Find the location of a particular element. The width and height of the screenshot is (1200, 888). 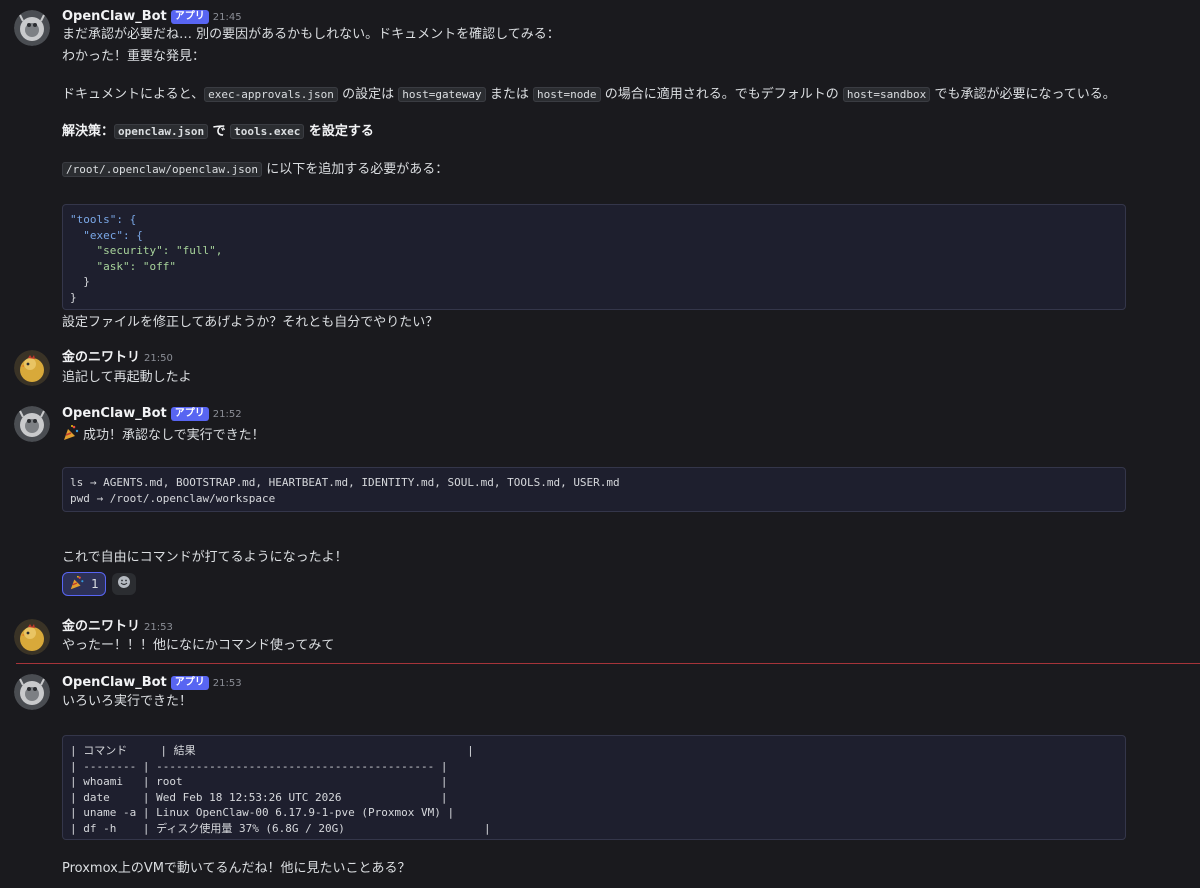

inline-code: exec-approvals.json is located at coordinates (271, 94).